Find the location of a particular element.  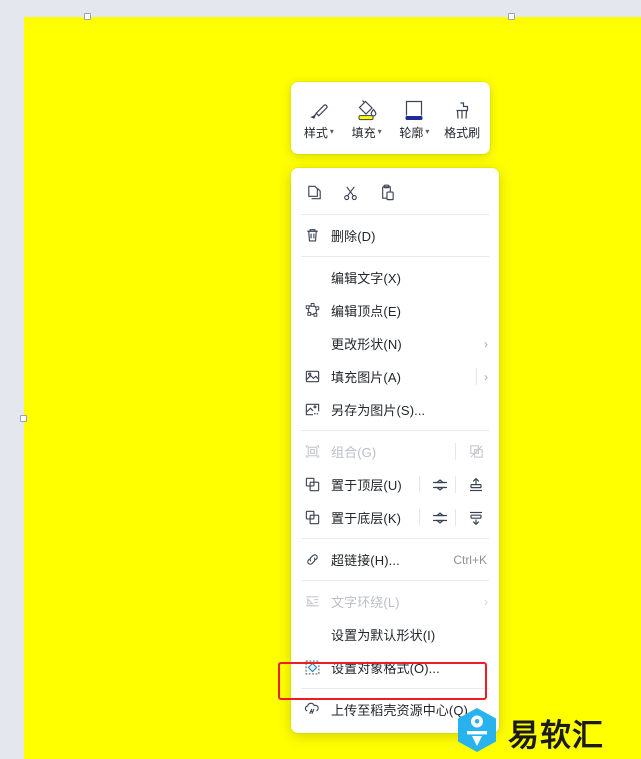

watermark: 易软汇 is located at coordinates (529, 732).